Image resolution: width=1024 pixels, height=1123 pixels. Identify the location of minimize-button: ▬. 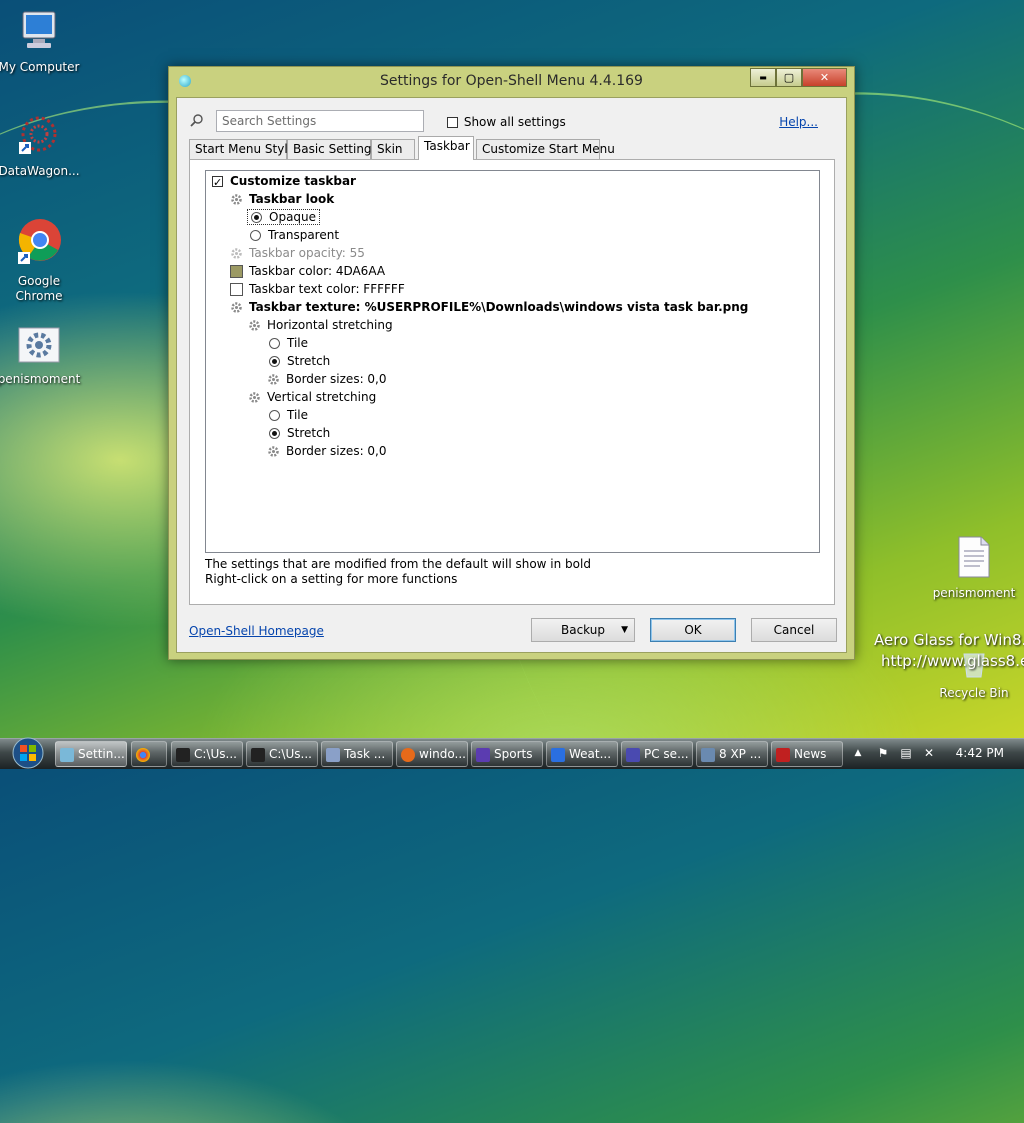
(763, 77).